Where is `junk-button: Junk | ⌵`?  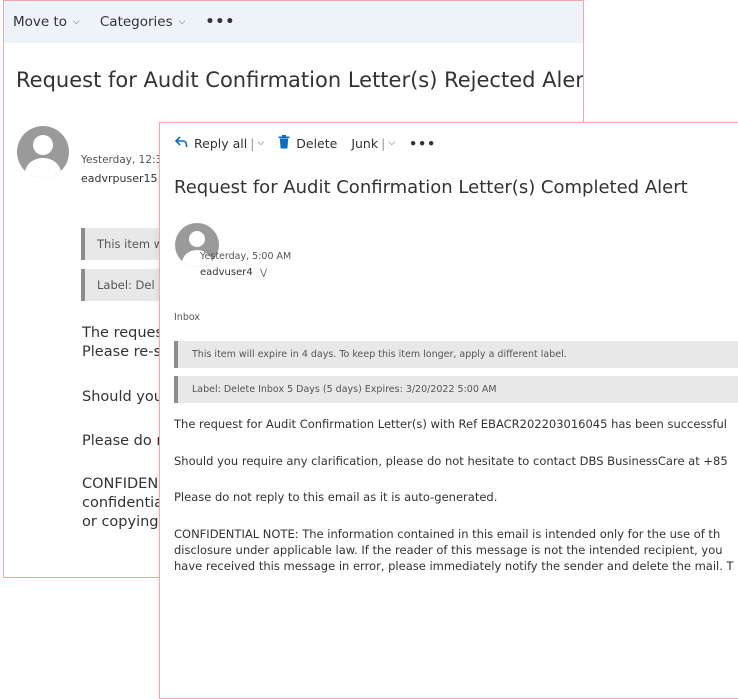
junk-button: Junk | ⌵ is located at coordinates (373, 143).